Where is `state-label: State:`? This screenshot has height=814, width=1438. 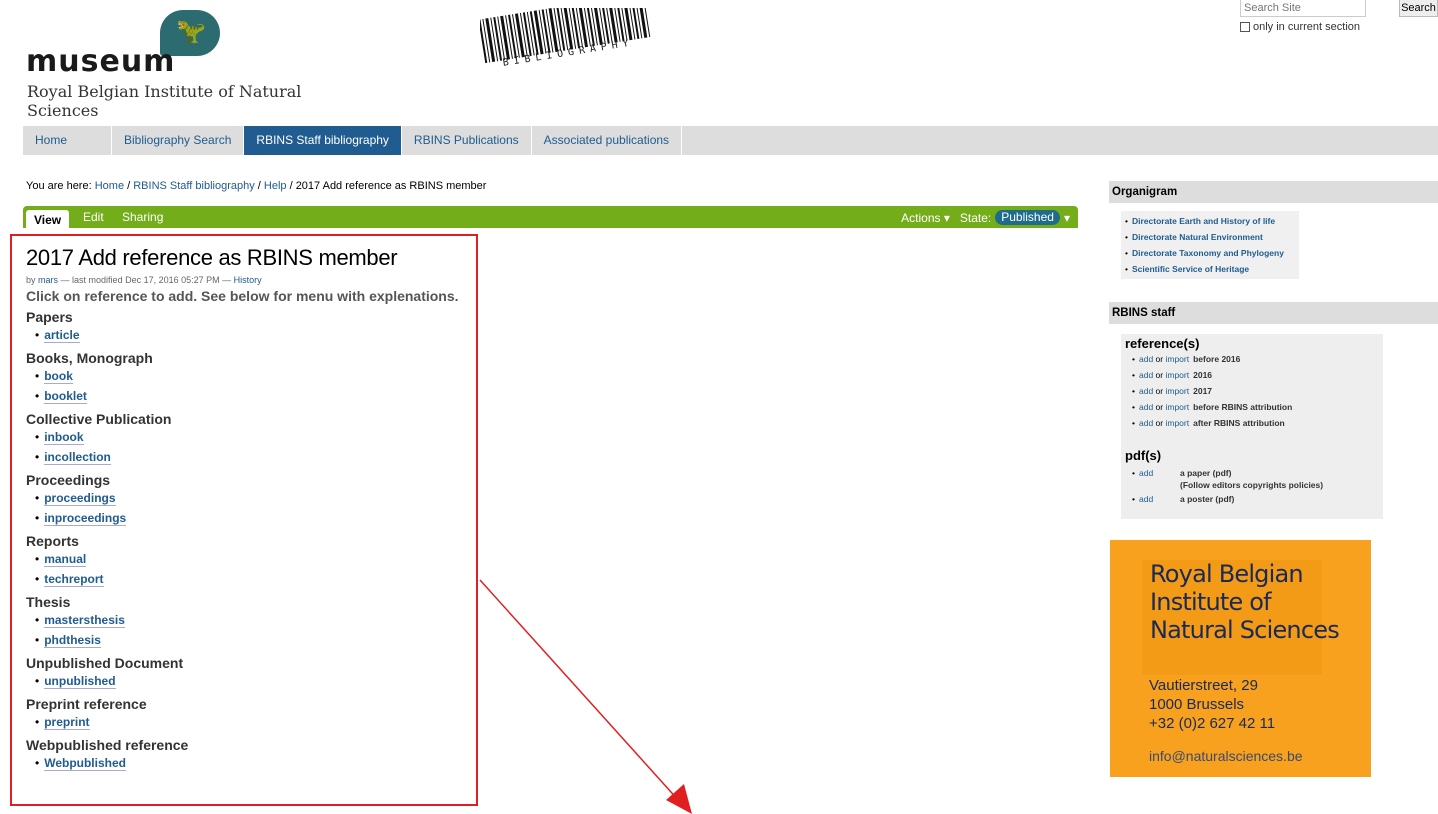 state-label: State: is located at coordinates (975, 217).